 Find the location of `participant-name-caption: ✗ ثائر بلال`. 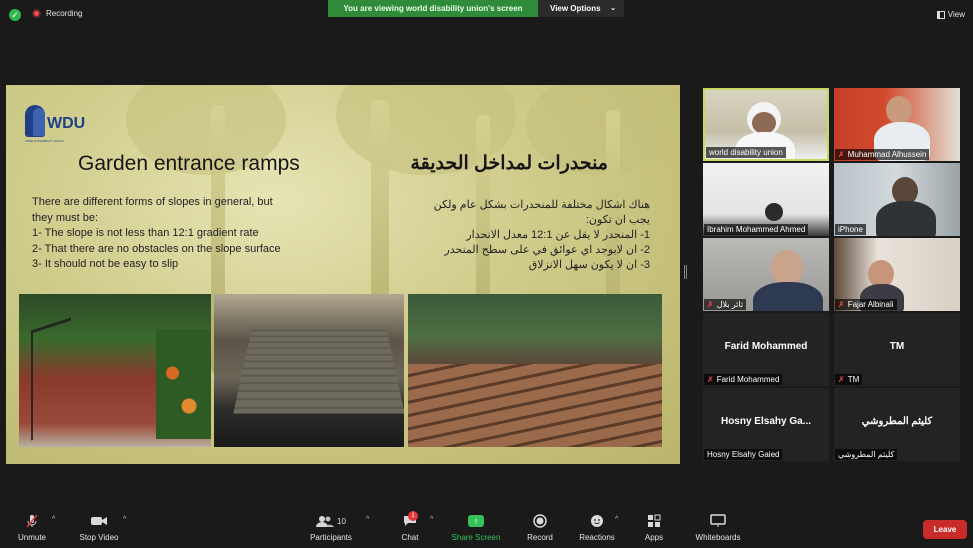

participant-name-caption: ✗ ثائر بلال is located at coordinates (725, 304).